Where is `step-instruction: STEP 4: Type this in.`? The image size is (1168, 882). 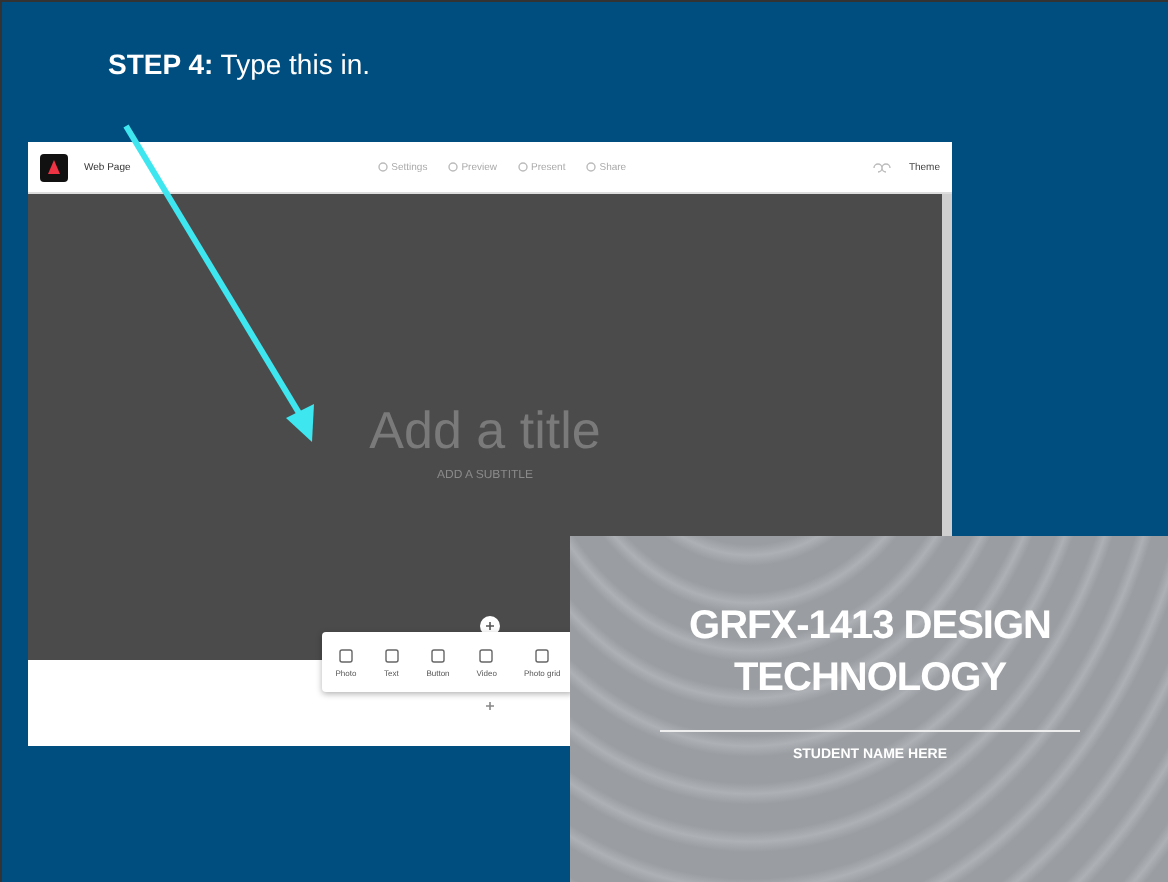
step-instruction: STEP 4: Type this in. is located at coordinates (239, 64).